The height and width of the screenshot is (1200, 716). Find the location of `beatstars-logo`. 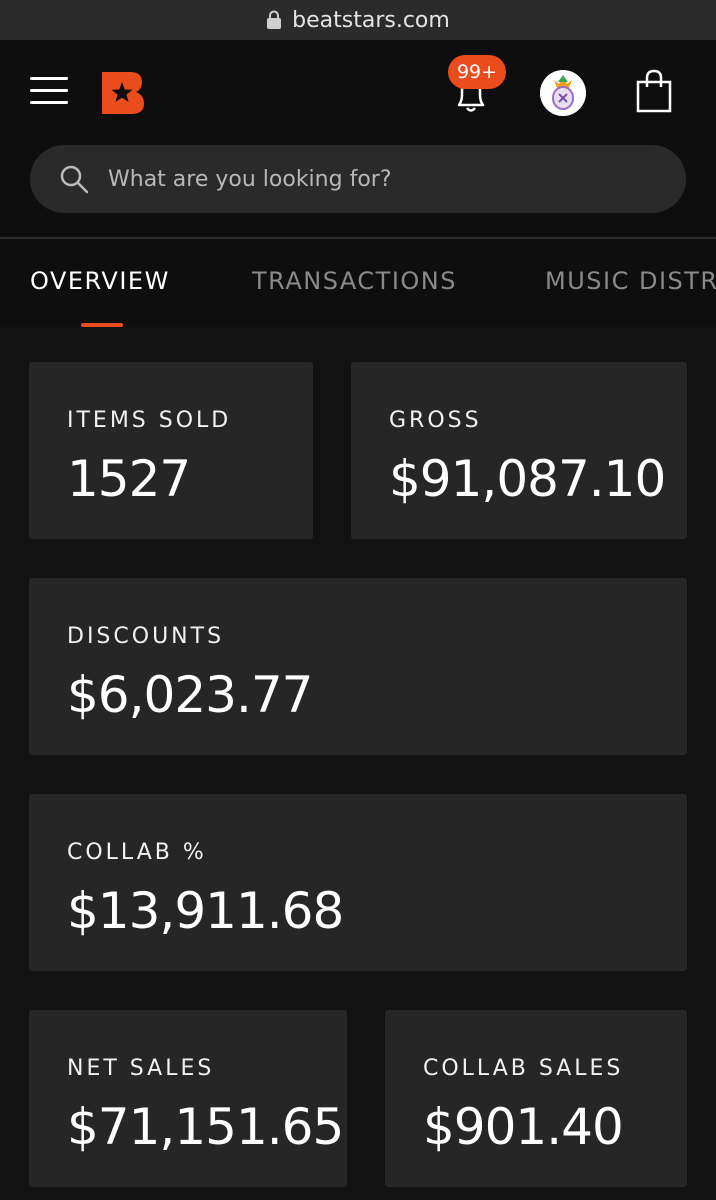

beatstars-logo is located at coordinates (123, 93).